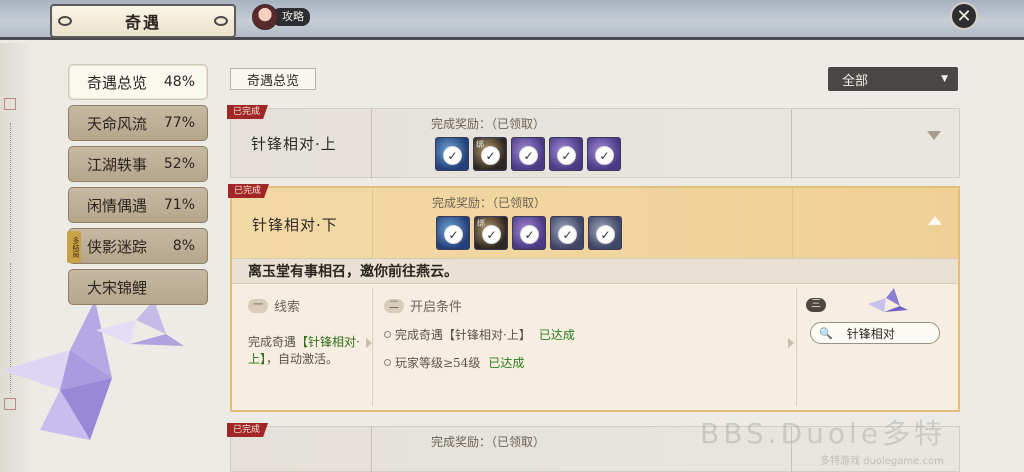 Image resolution: width=1024 pixels, height=472 pixels. Describe the element at coordinates (272, 342) in the screenshot. I see `clue-text-before: 完成奇遇` at that location.